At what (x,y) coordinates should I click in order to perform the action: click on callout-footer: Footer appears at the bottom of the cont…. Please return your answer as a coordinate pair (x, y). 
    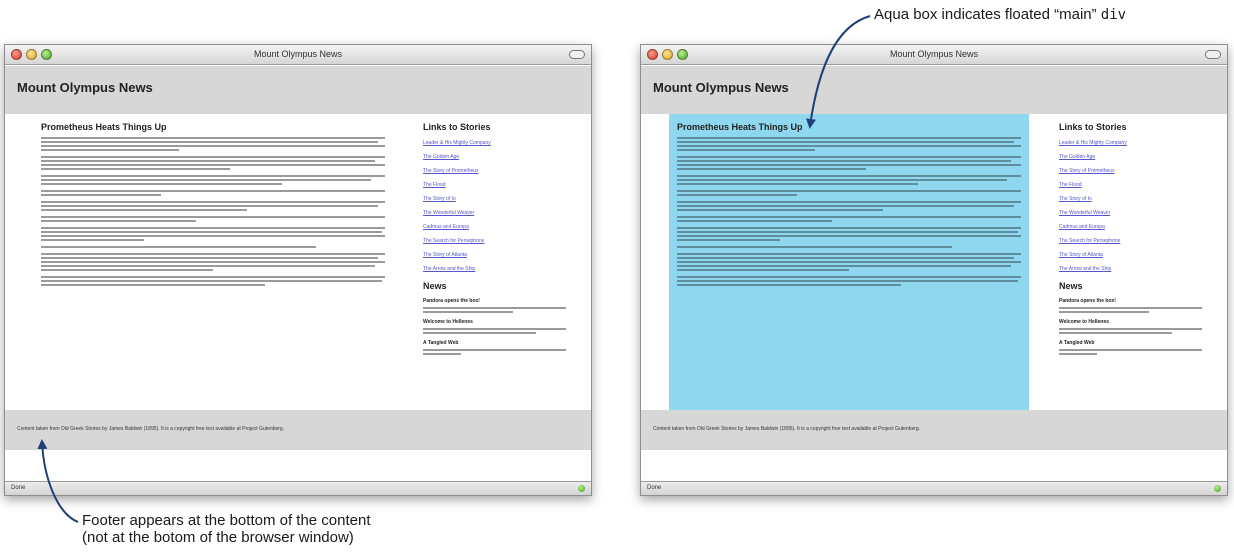
    Looking at the image, I should click on (226, 529).